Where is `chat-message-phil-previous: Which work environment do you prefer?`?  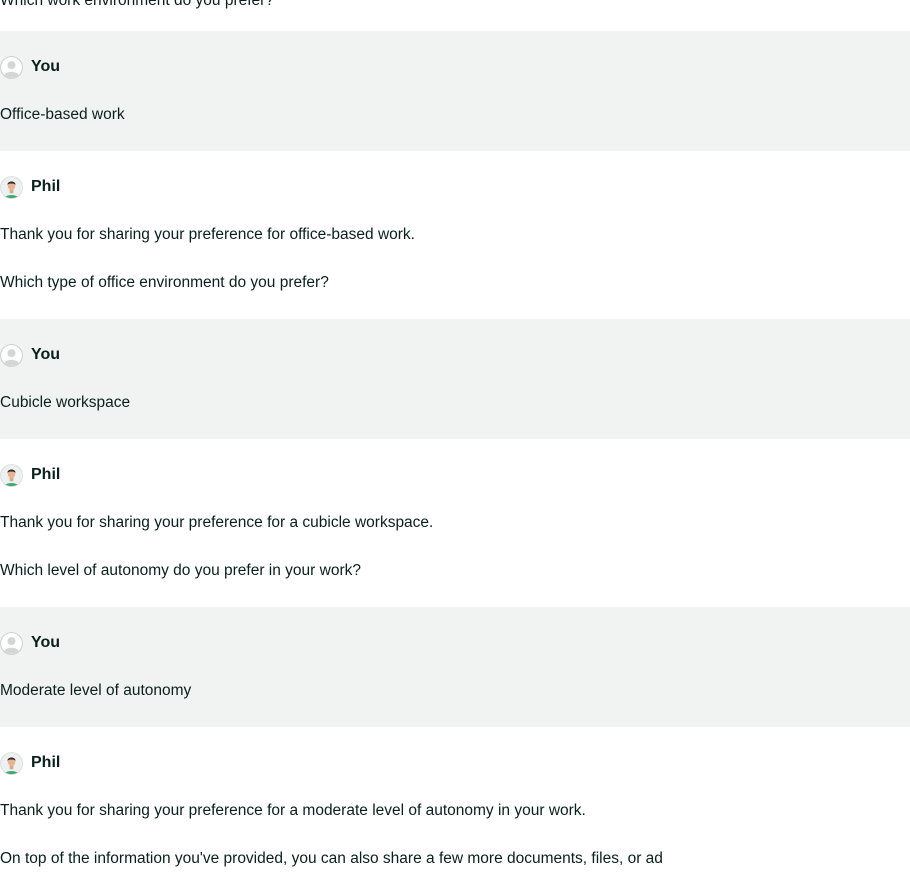
chat-message-phil-previous: Which work environment do you prefer? is located at coordinates (455, 15).